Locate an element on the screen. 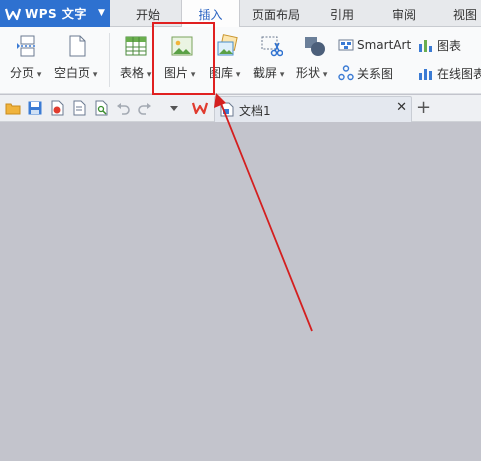  tab-review: 审阅 is located at coordinates (404, 13).